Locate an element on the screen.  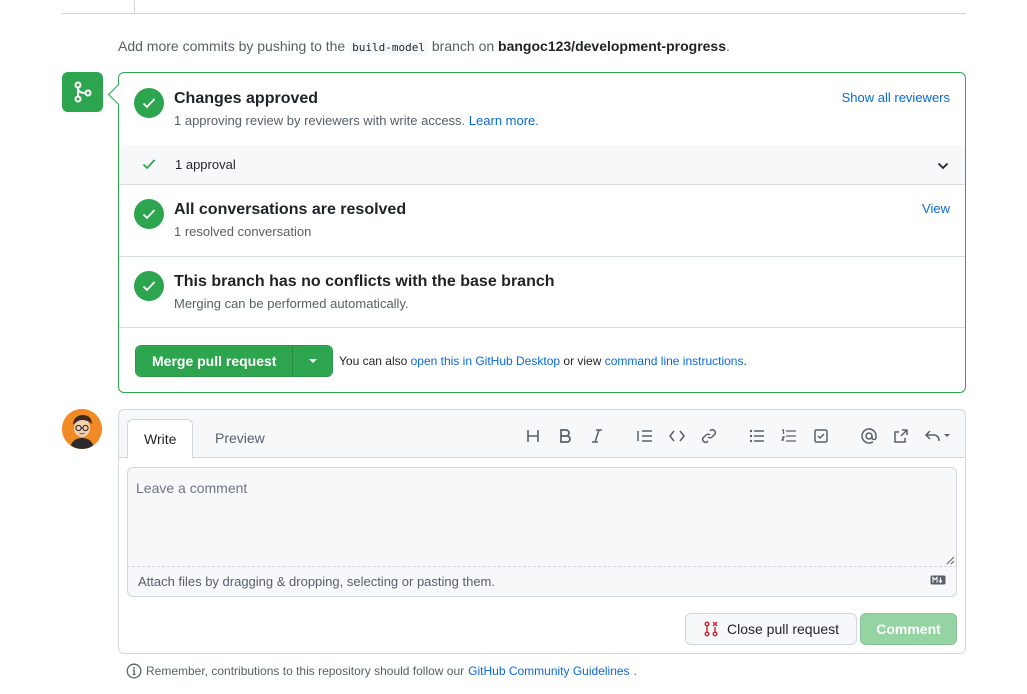
conversations-subtitle: 1 resolved conversation is located at coordinates (243, 231).